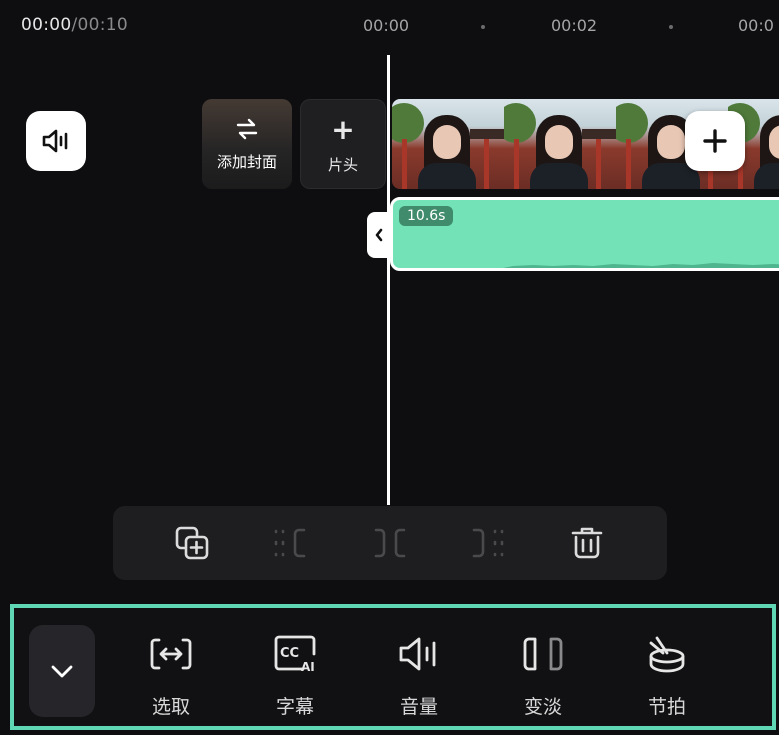 The width and height of the screenshot is (779, 735). I want to click on split-button, so click(390, 543).